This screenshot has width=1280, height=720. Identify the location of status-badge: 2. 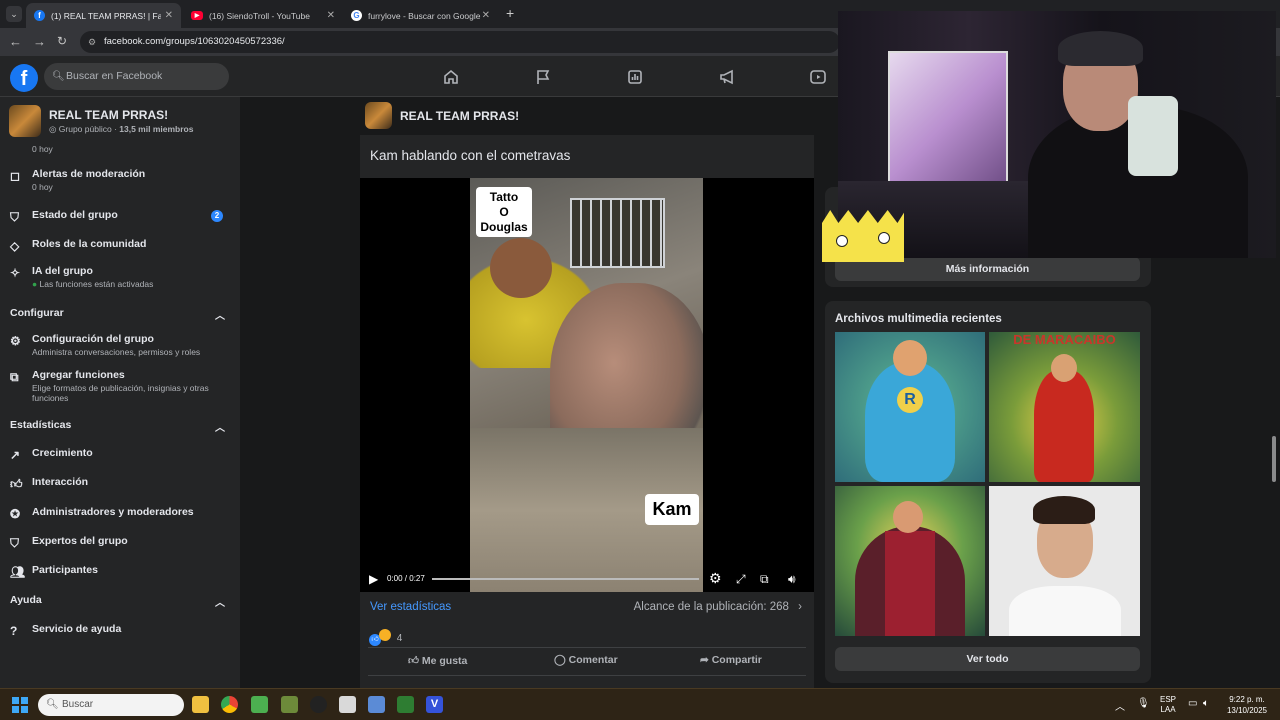
(217, 216).